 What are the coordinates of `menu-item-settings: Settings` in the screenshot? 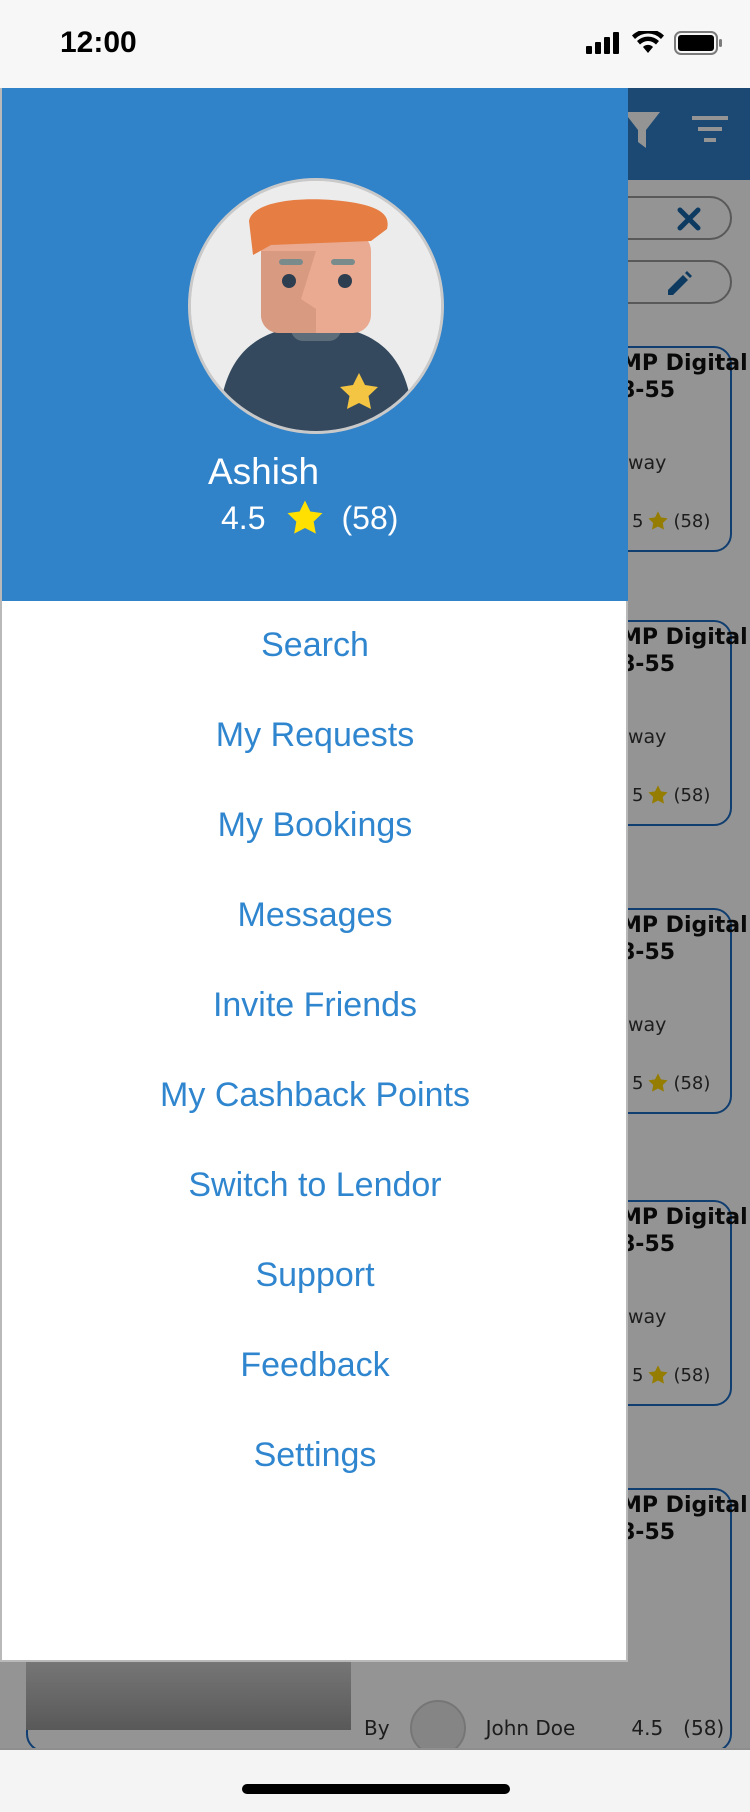 It's located at (315, 1455).